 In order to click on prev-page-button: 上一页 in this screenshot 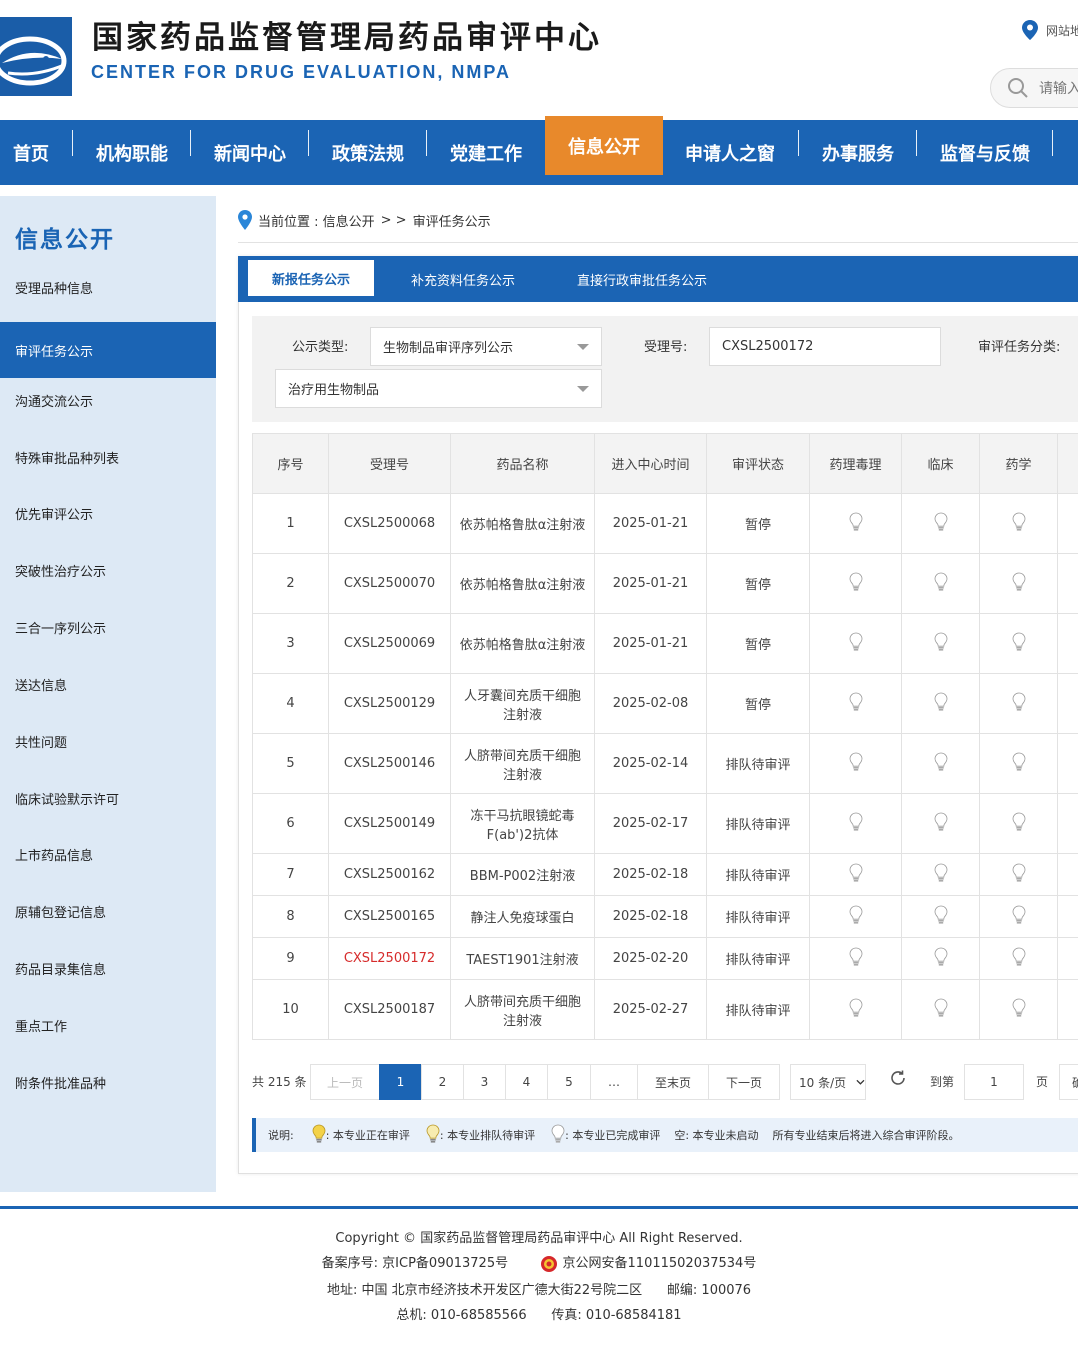, I will do `click(345, 1082)`.